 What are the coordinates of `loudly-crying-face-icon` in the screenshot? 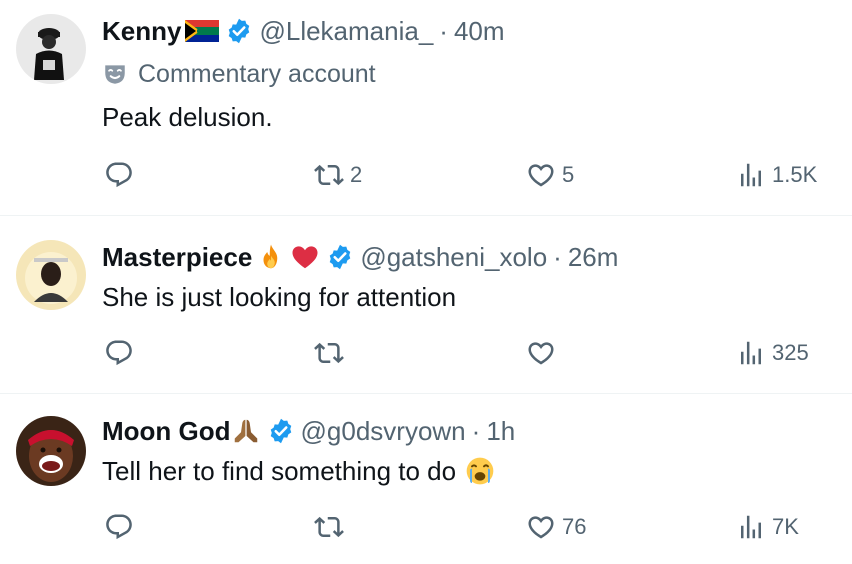 It's located at (480, 471).